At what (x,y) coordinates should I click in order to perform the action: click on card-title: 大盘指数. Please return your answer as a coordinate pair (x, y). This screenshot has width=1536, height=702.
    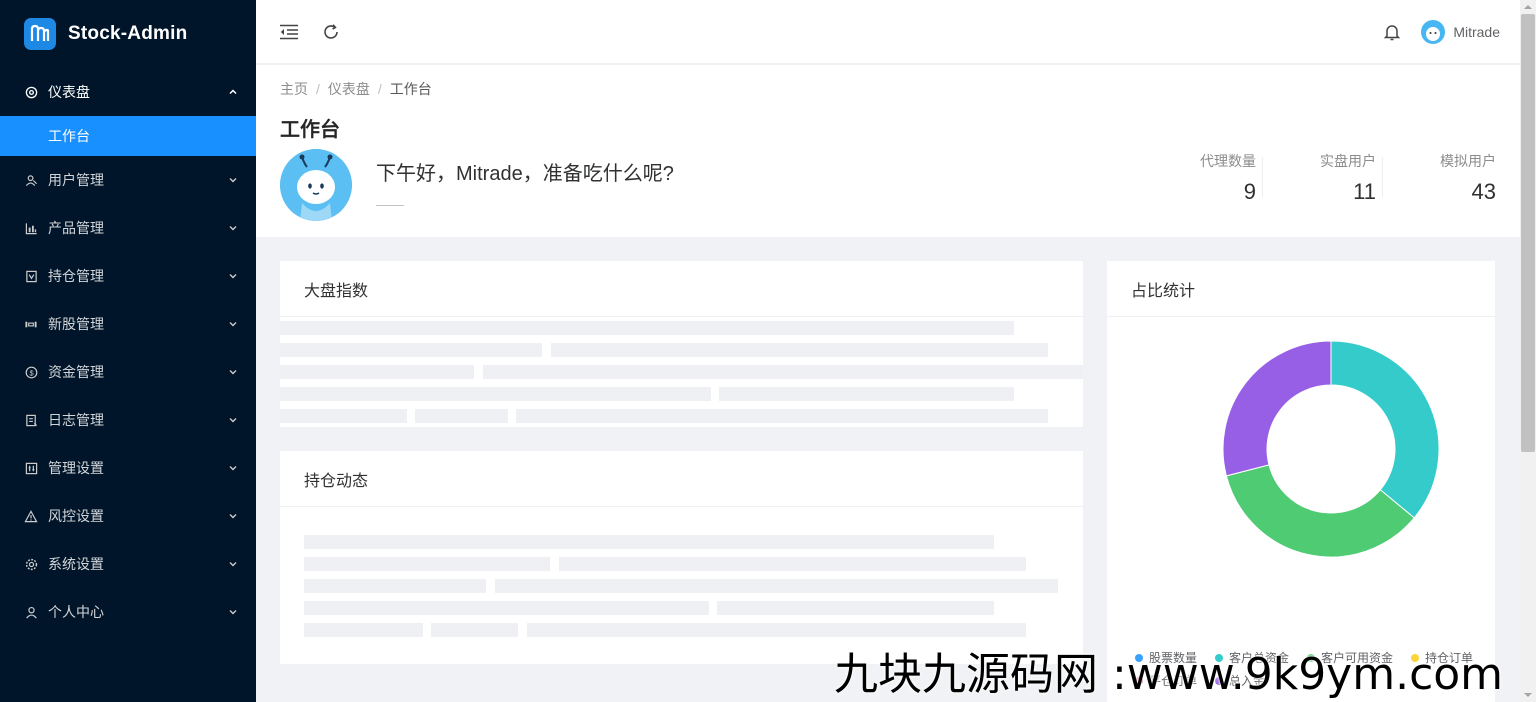
    Looking at the image, I should click on (681, 289).